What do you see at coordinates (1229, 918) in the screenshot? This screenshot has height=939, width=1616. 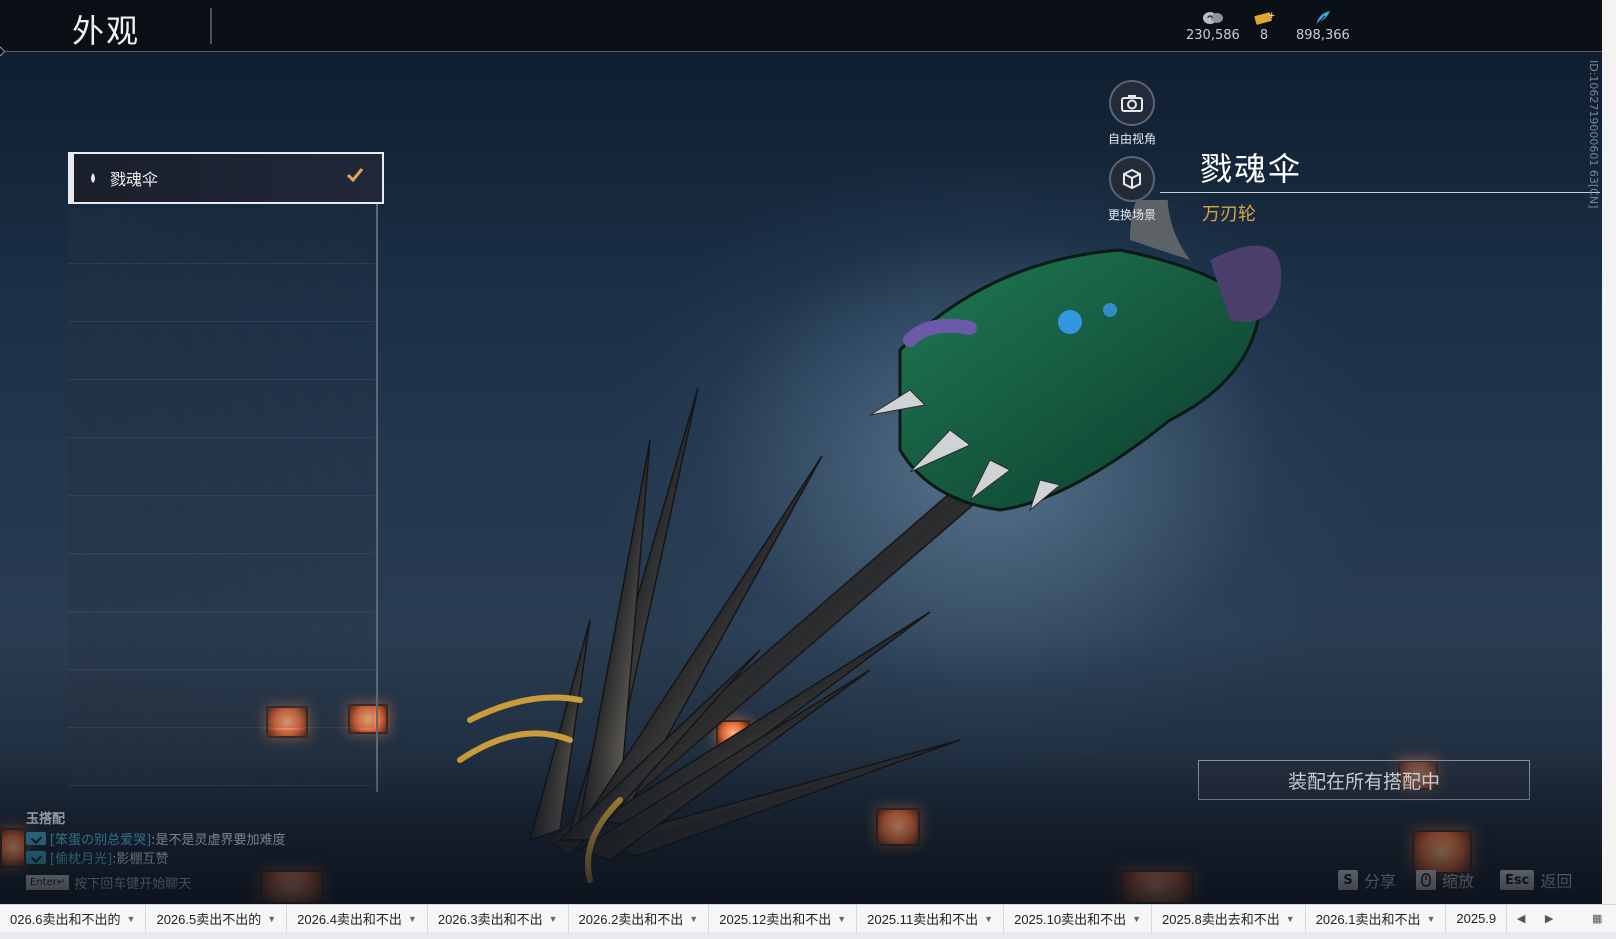 I see `bookmark-folder: 2025.8卖出去和不出 ▼` at bounding box center [1229, 918].